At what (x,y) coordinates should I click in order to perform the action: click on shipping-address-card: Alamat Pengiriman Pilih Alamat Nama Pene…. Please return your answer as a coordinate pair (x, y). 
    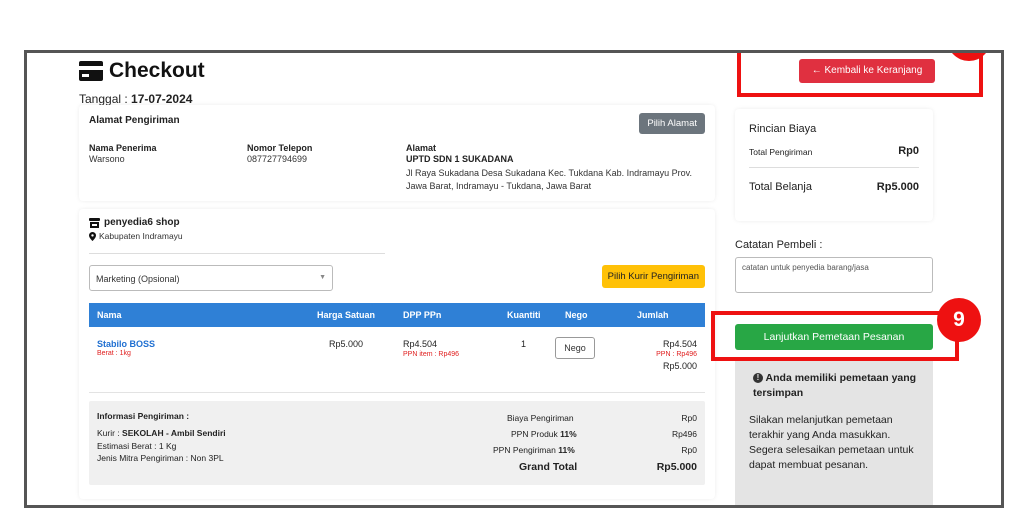
    Looking at the image, I should click on (397, 153).